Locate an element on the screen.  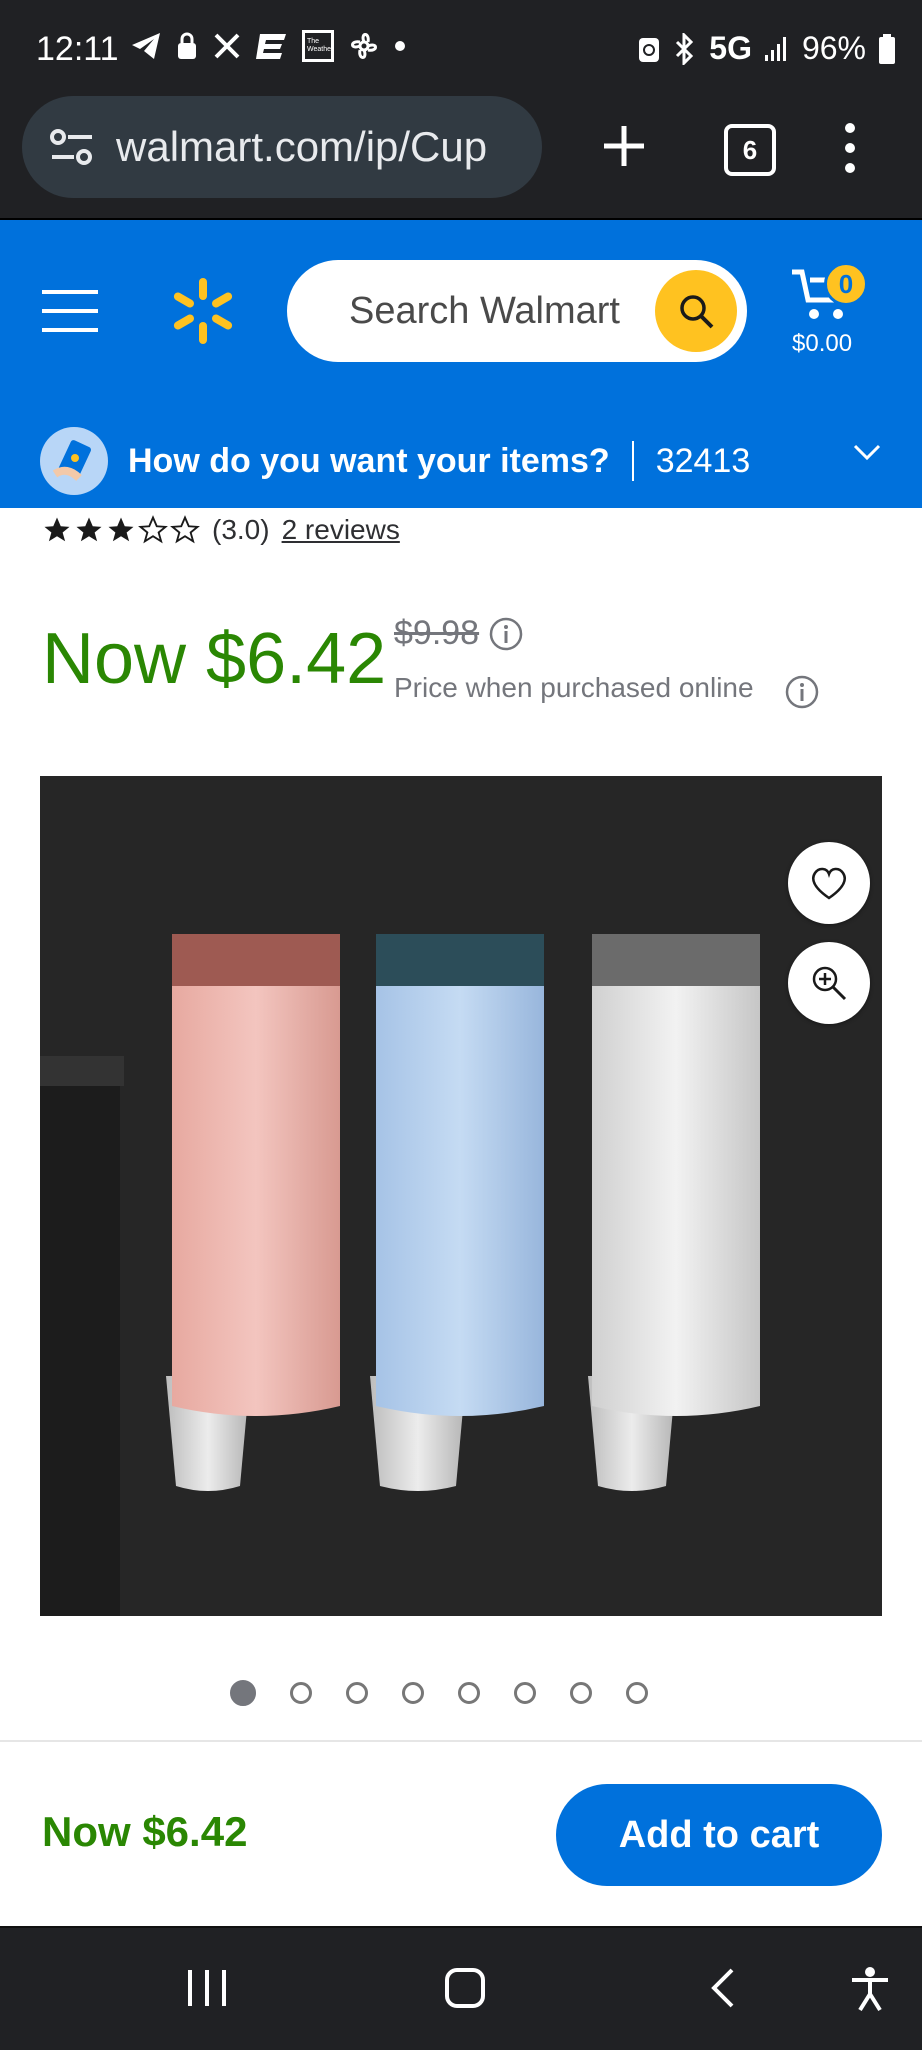
battery-icon is located at coordinates (887, 48).